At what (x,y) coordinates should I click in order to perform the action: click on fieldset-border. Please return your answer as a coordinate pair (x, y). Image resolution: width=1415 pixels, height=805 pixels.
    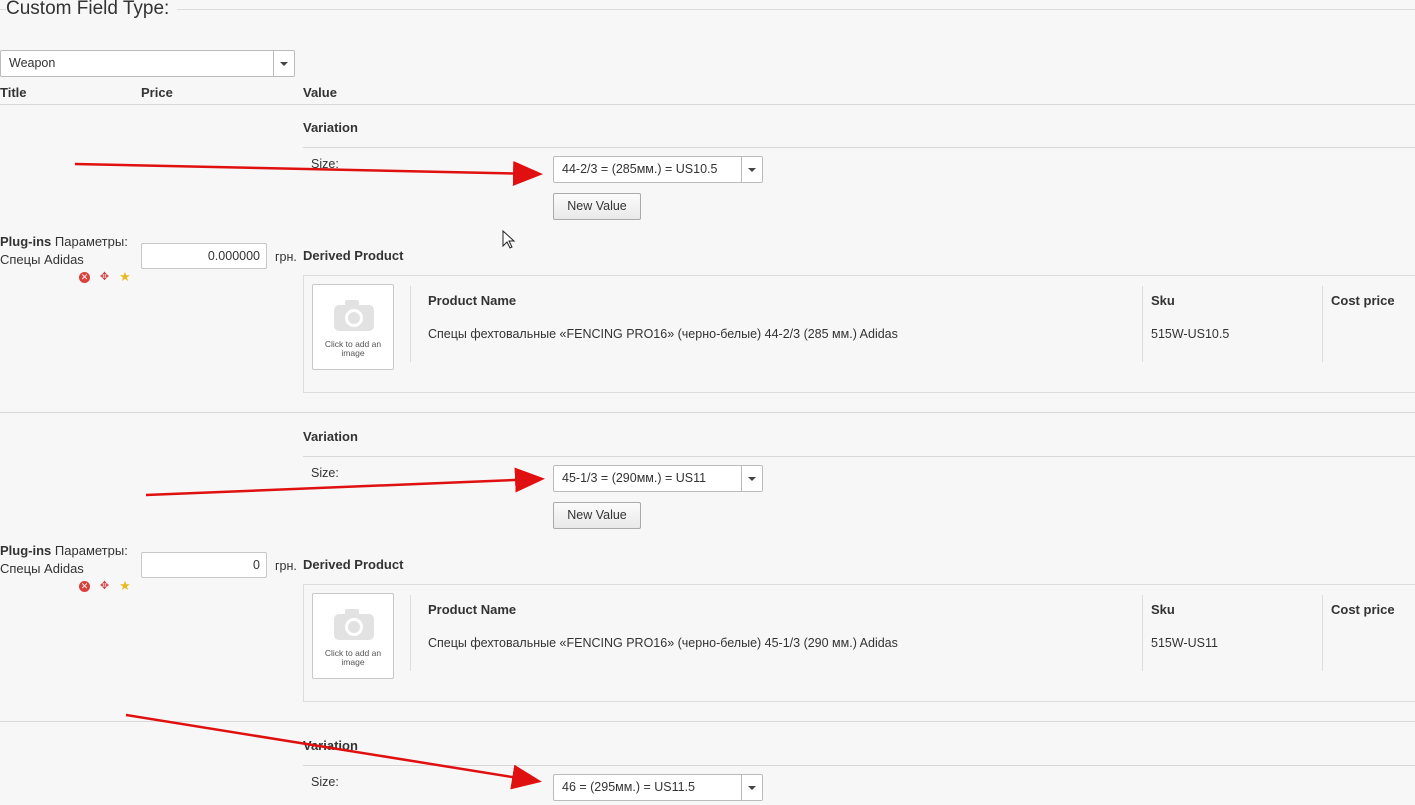
    Looking at the image, I should click on (707, 9).